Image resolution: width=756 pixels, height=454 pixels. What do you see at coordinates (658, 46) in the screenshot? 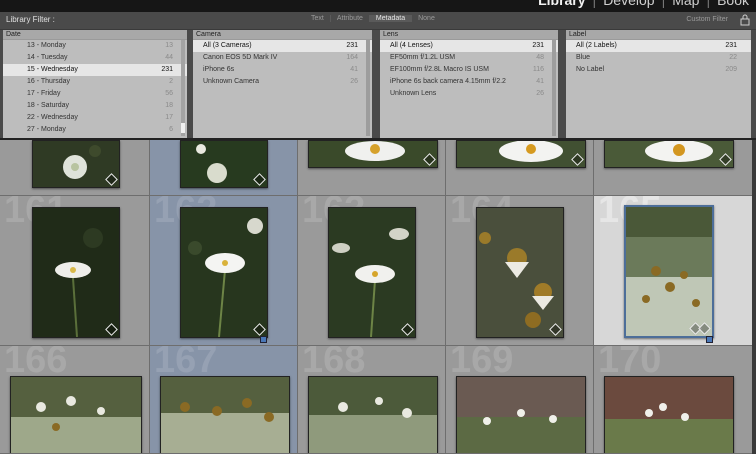
I see `label-row-selected: All (2 Labels) 231` at bounding box center [658, 46].